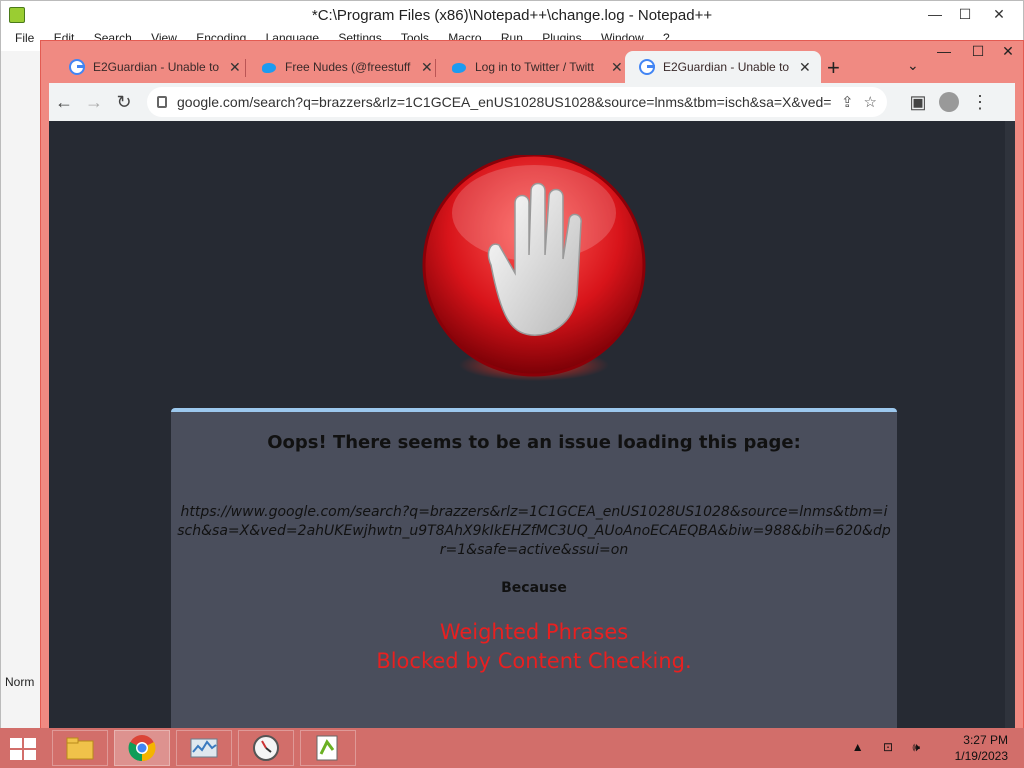  What do you see at coordinates (534, 632) in the screenshot?
I see `block-reason-line1: Weighted Phrases` at bounding box center [534, 632].